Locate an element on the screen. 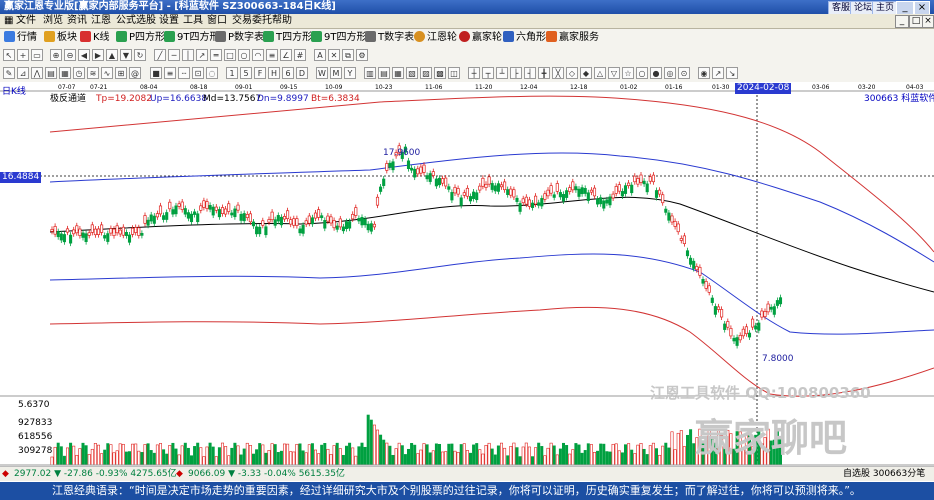 The width and height of the screenshot is (934, 500). menu-window: 窗口 is located at coordinates (217, 21).